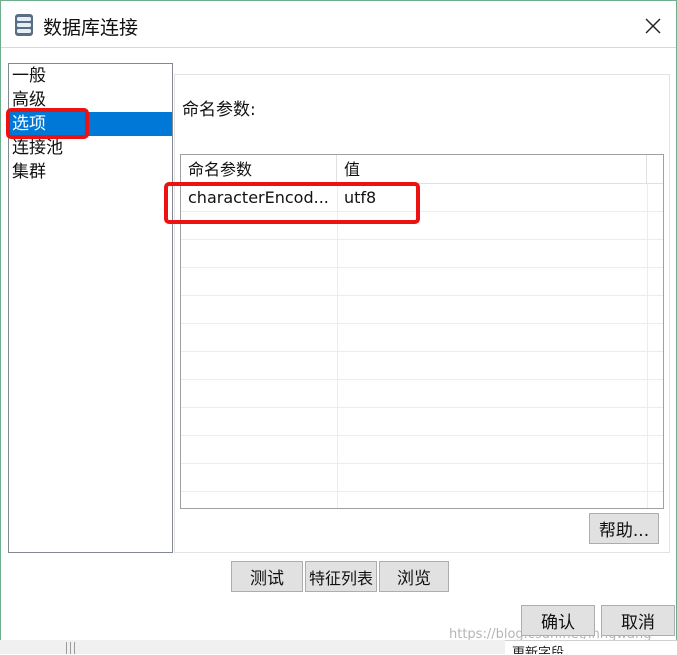 The height and width of the screenshot is (655, 677). What do you see at coordinates (90, 172) in the screenshot?
I see `nav-item-cluster: 集群` at bounding box center [90, 172].